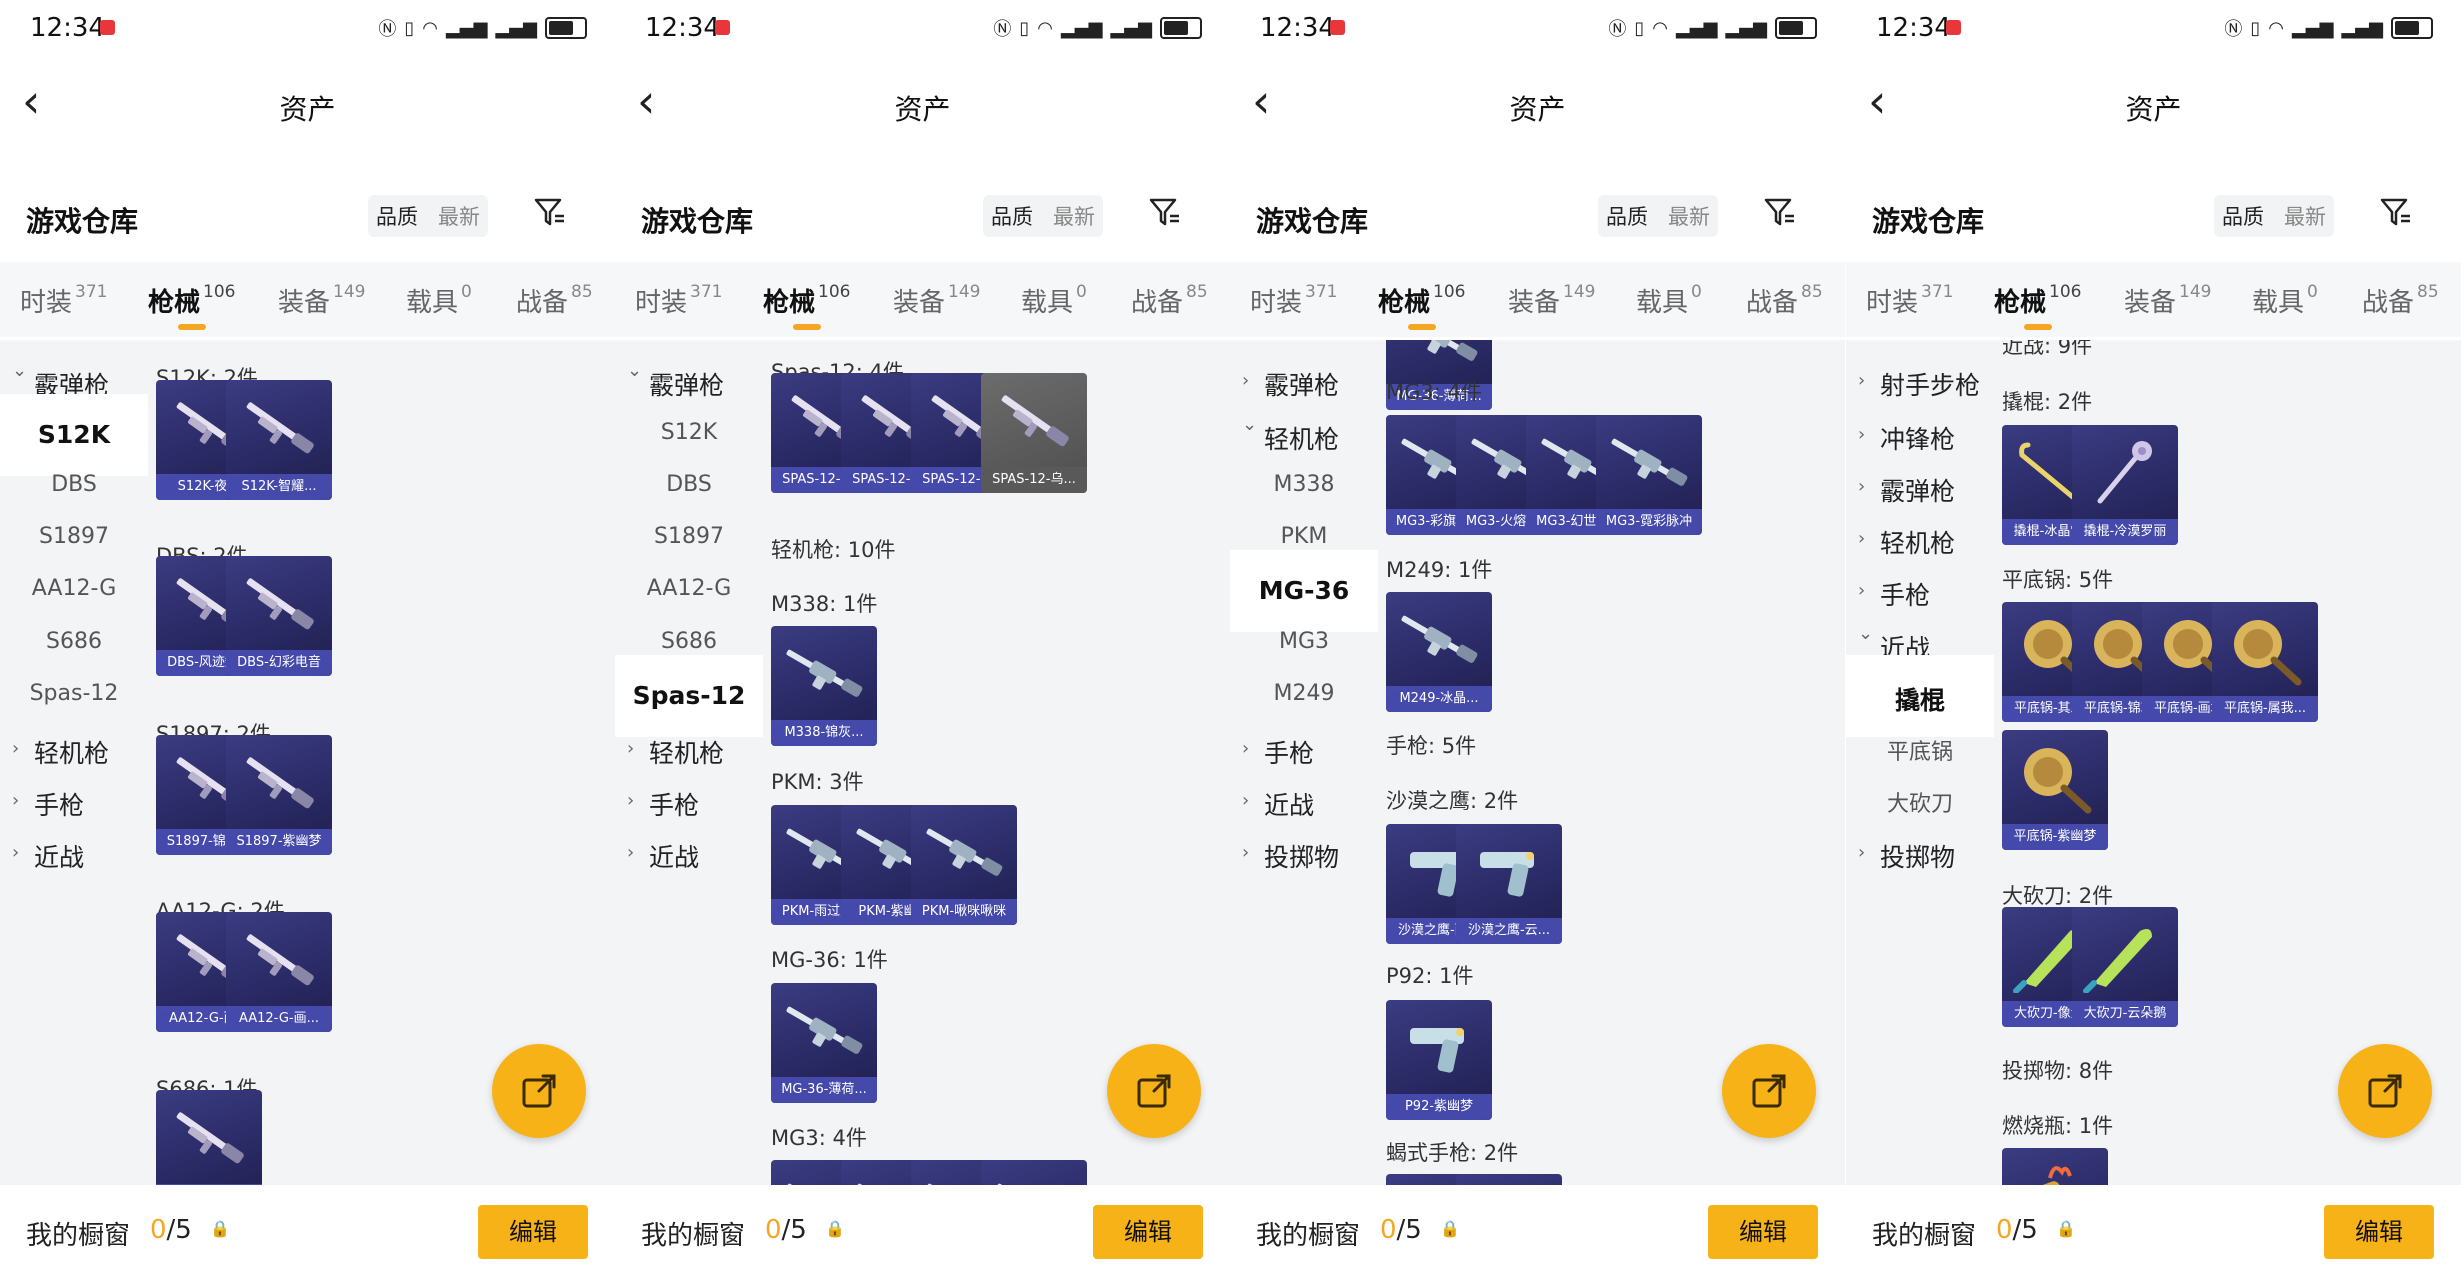  What do you see at coordinates (428, 216) in the screenshot?
I see `sort-options: 品质 最新` at bounding box center [428, 216].